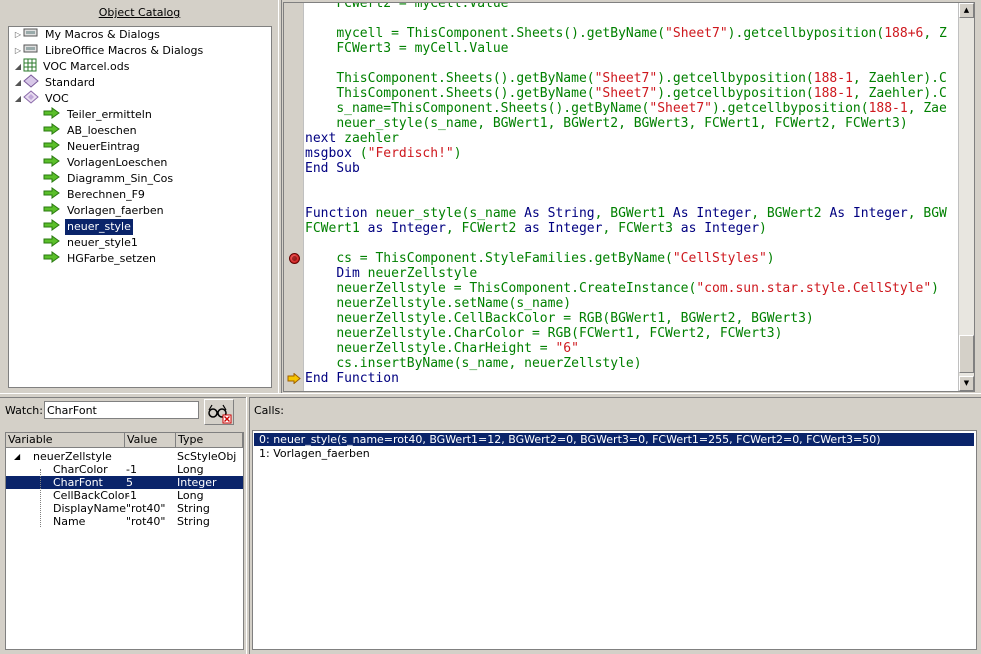 This screenshot has height=654, width=981. What do you see at coordinates (90, 194) in the screenshot?
I see `tree-item: Berechnen_F9` at bounding box center [90, 194].